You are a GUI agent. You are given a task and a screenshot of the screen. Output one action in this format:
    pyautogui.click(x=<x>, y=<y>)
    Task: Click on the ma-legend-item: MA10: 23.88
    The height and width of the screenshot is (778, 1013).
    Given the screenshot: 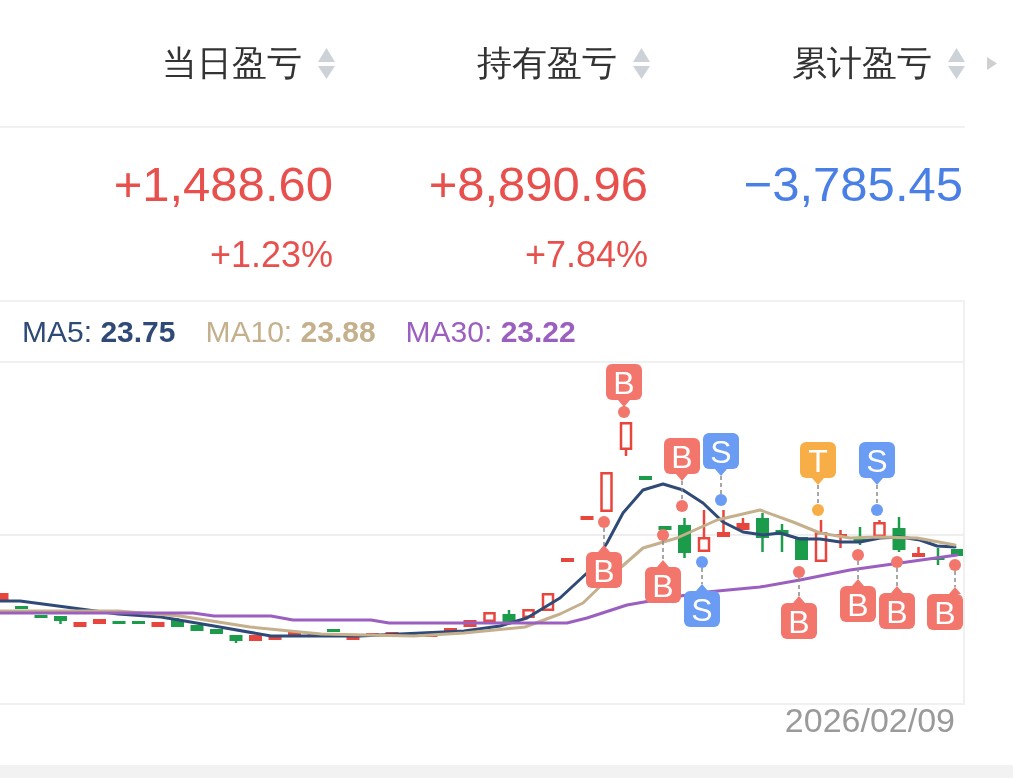 What is the action you would take?
    pyautogui.click(x=290, y=331)
    